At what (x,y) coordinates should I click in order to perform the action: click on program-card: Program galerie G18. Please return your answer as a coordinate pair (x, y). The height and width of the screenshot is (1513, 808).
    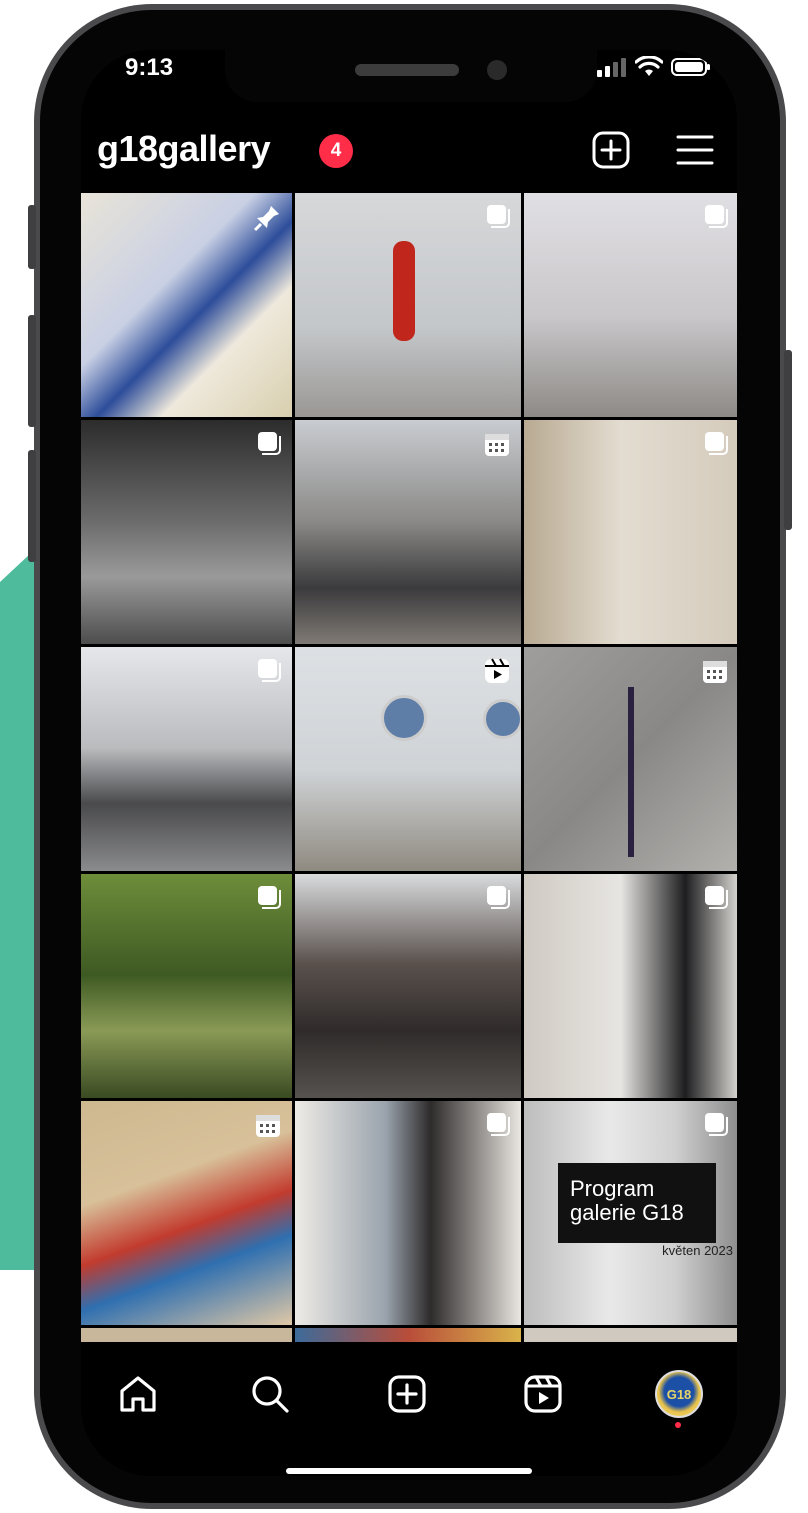
    Looking at the image, I should click on (637, 1203).